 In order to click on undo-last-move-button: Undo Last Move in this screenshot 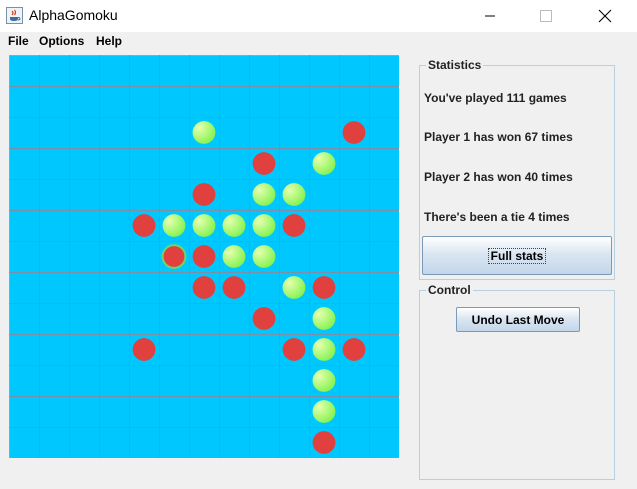, I will do `click(518, 319)`.